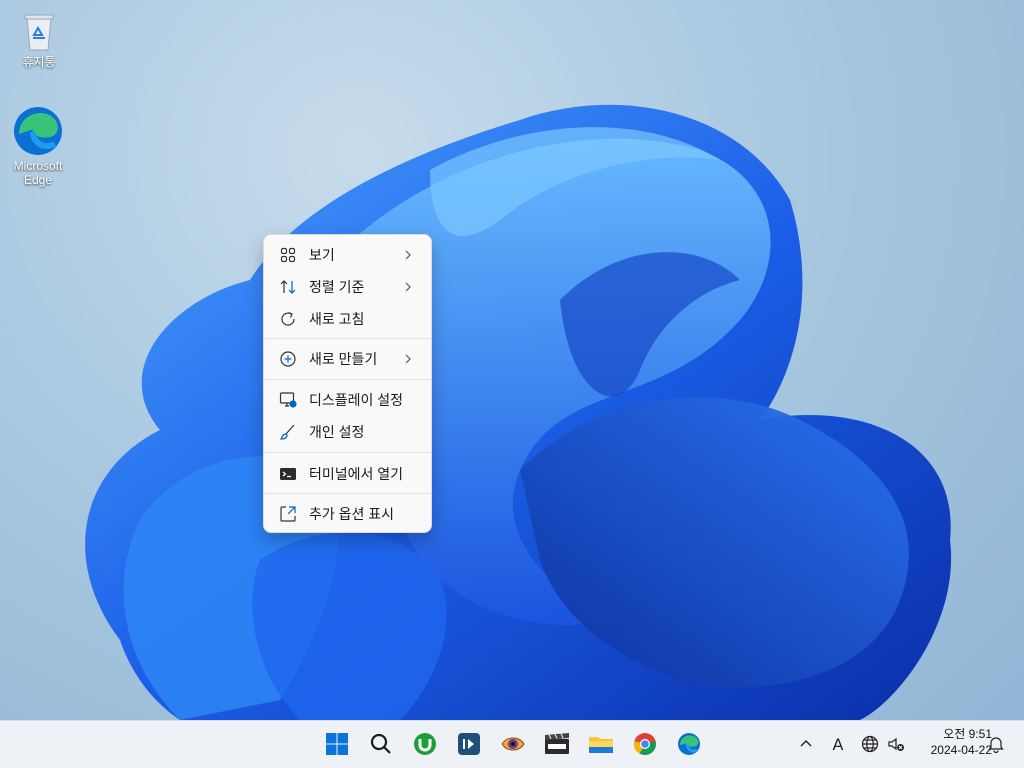  I want to click on desktop-icon-label: Microsoft Edge, so click(38, 173).